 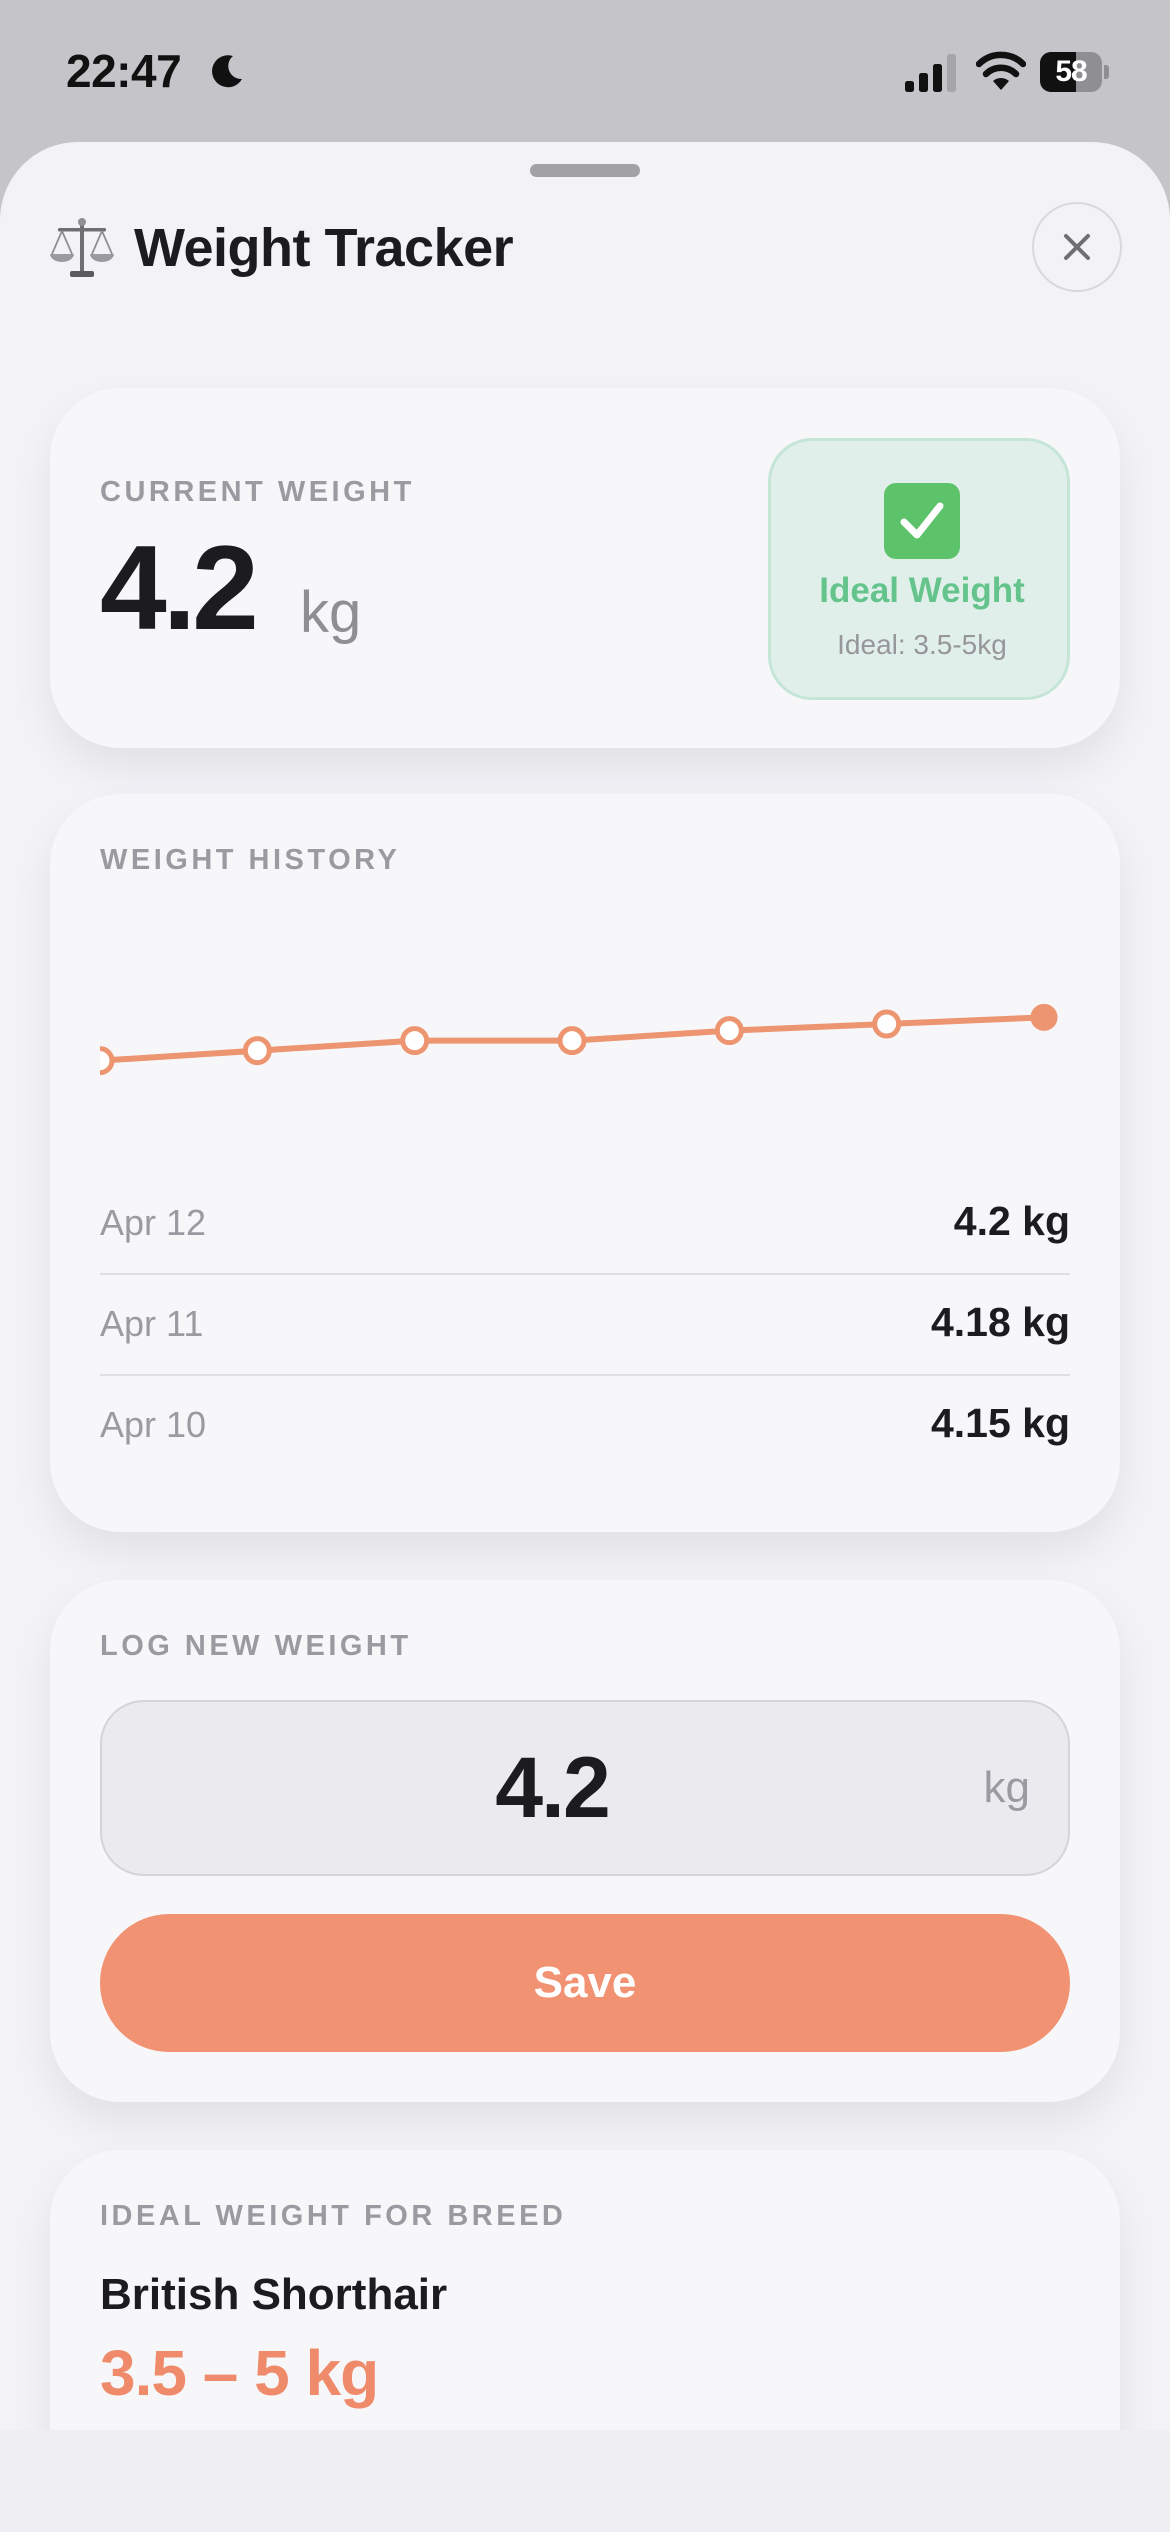 What do you see at coordinates (585, 1426) in the screenshot?
I see `history-row: Apr 10 4.15 kg` at bounding box center [585, 1426].